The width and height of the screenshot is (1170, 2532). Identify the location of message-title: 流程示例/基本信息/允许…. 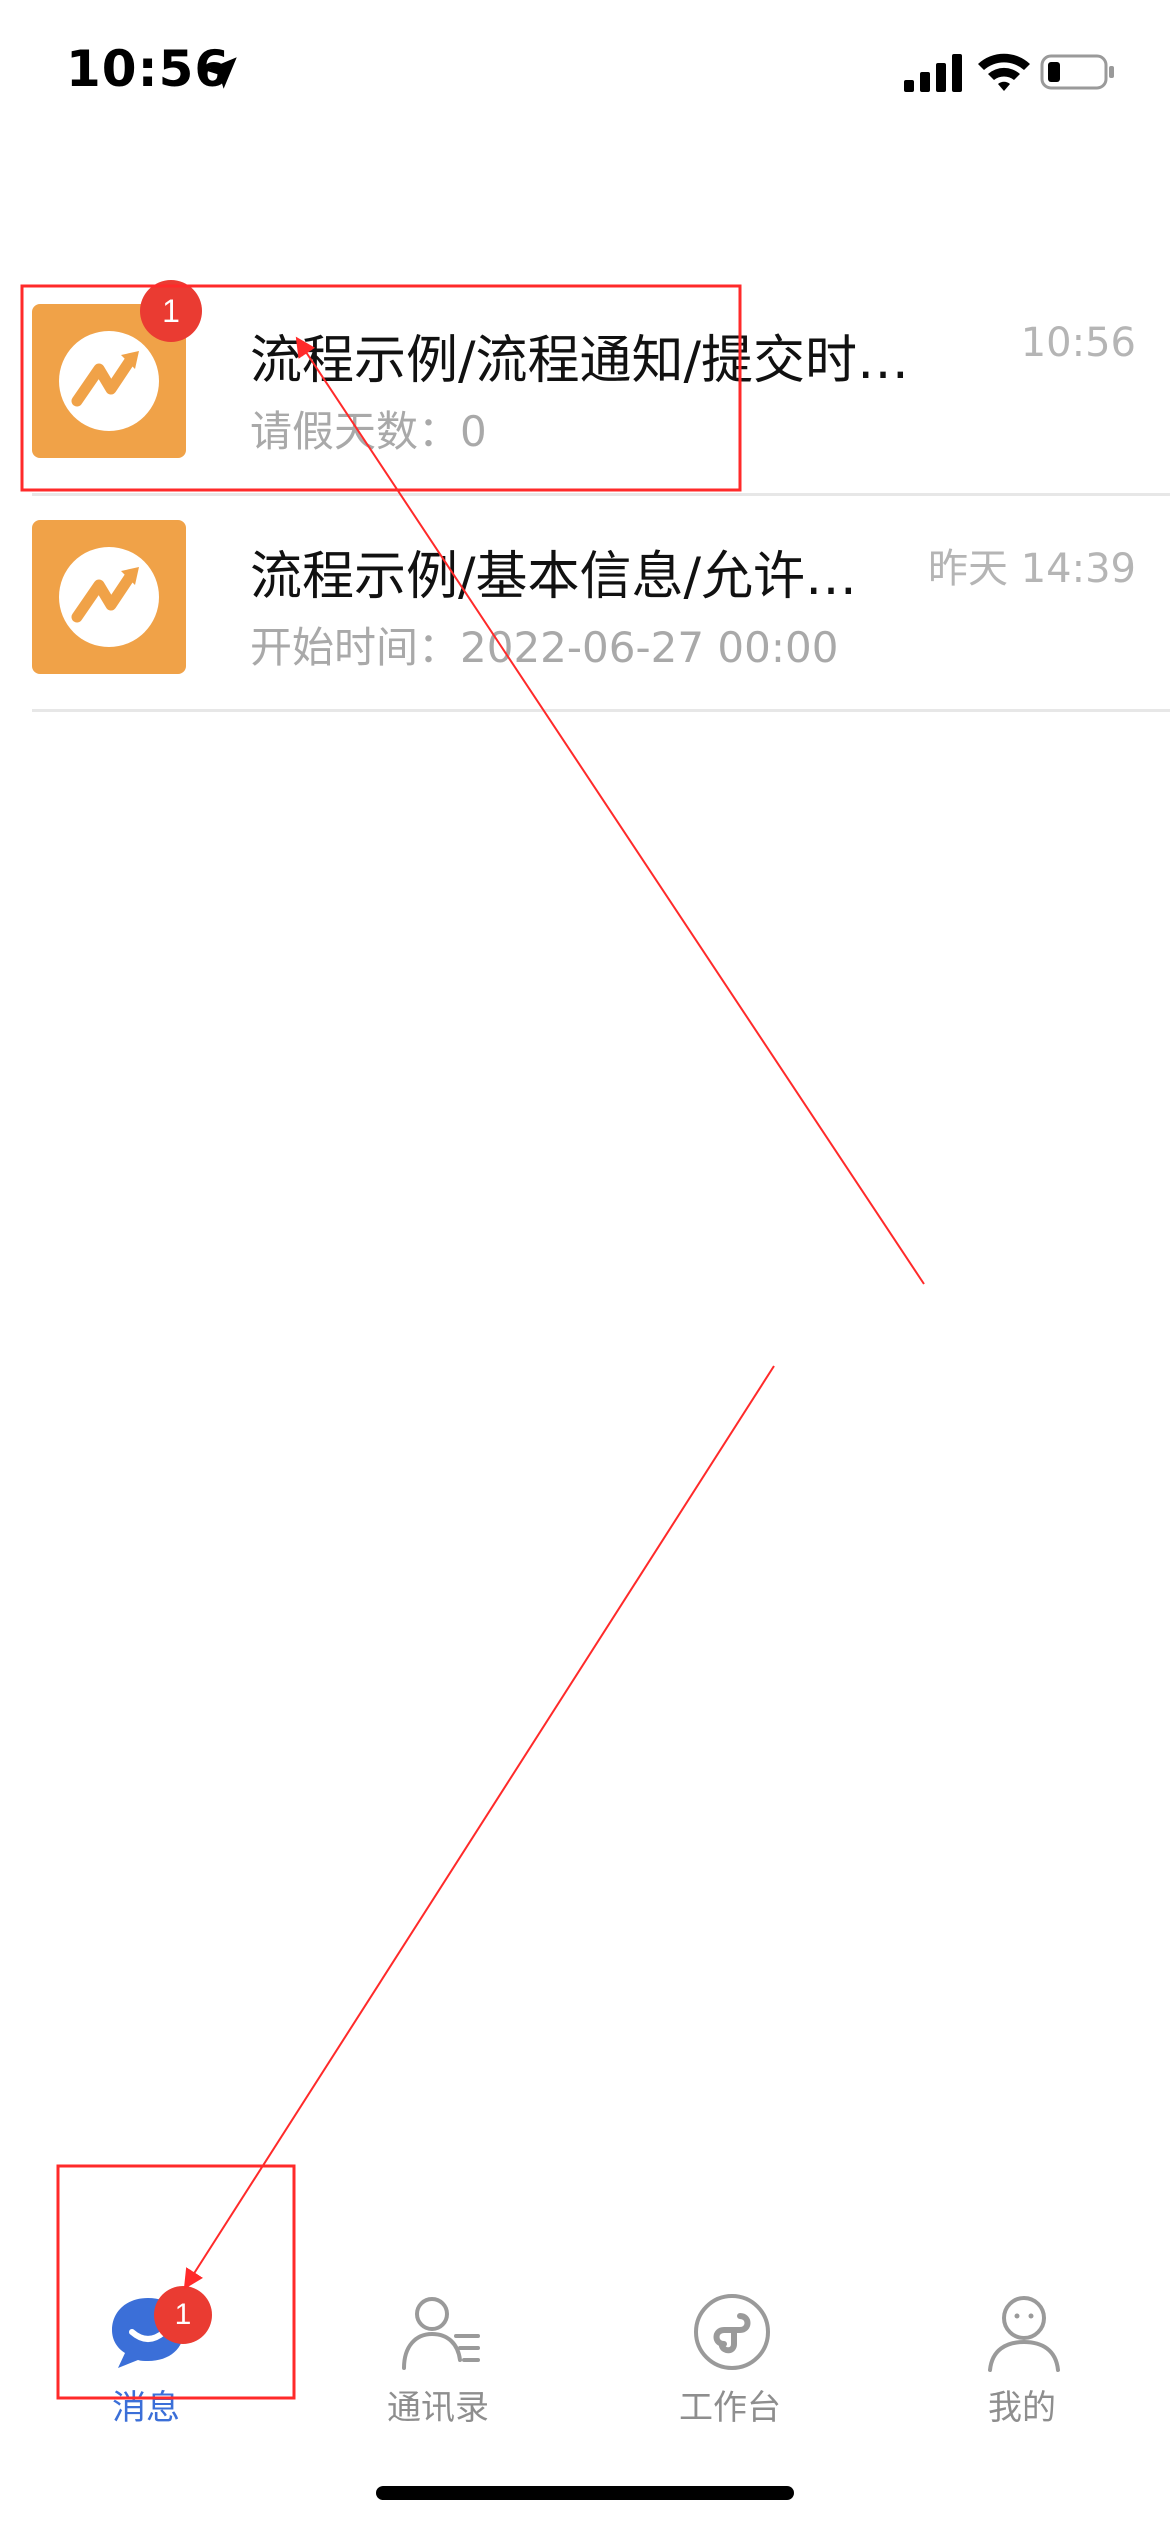
(554, 577).